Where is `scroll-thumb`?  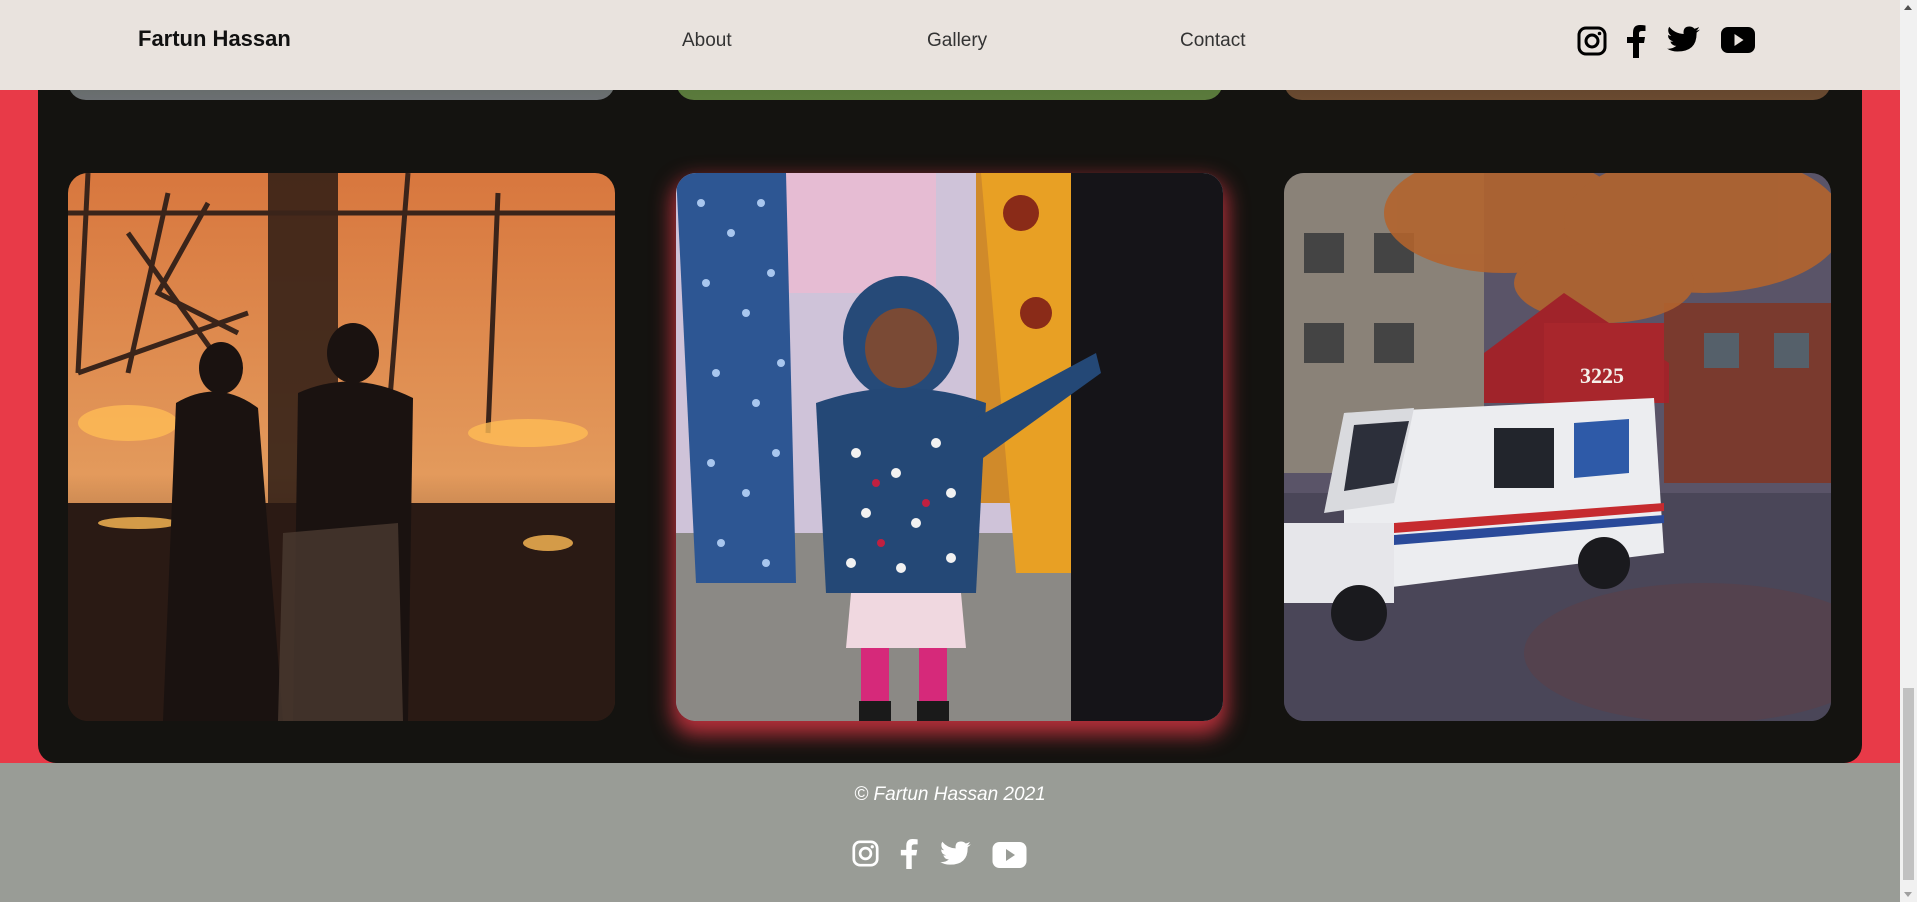
scroll-thumb is located at coordinates (1908, 784).